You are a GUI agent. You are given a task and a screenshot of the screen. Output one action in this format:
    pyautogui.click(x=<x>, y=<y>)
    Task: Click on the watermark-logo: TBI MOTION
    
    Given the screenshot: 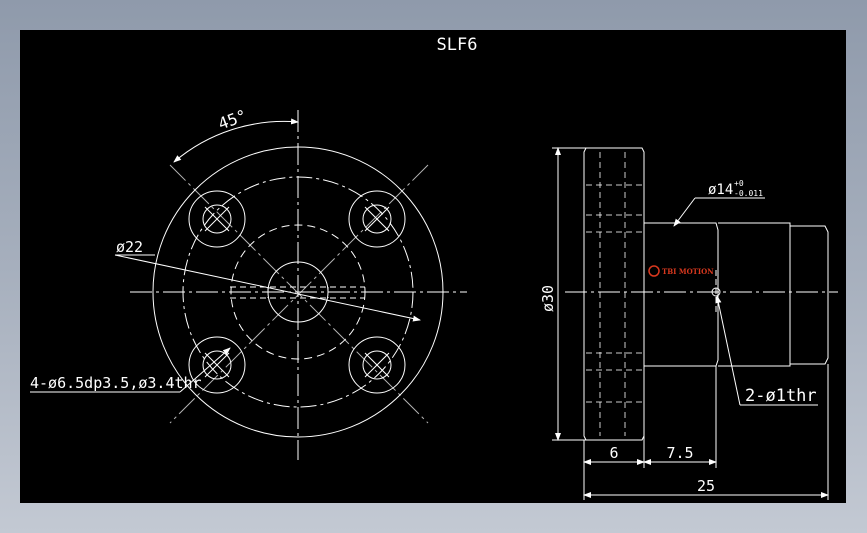 What is the action you would take?
    pyautogui.click(x=681, y=271)
    